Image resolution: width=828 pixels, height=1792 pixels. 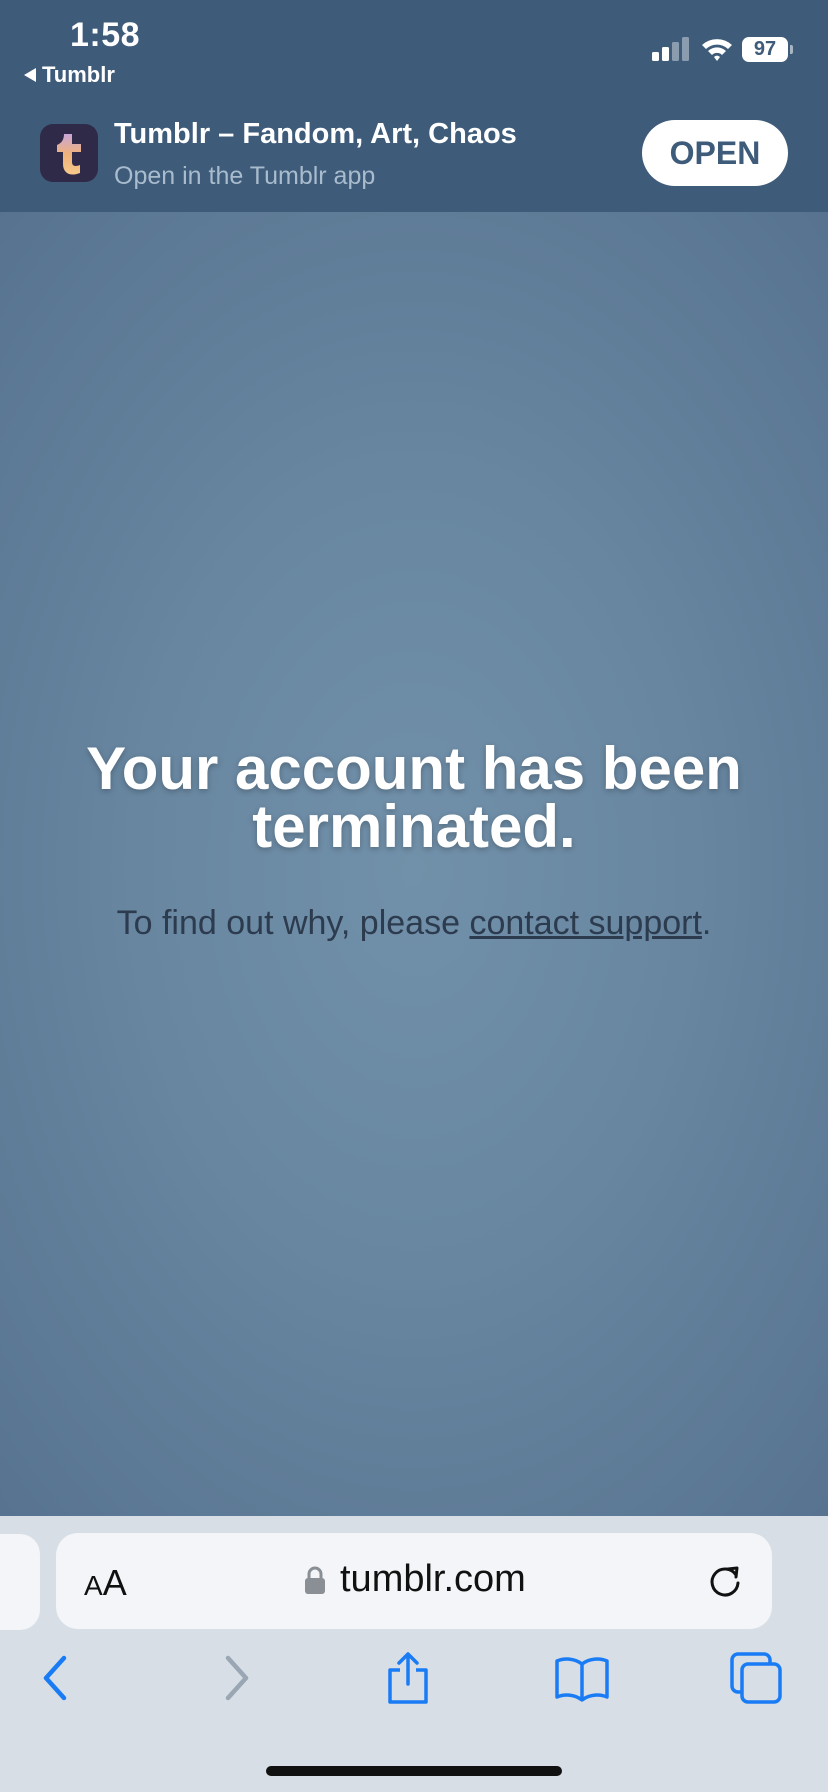 I want to click on home-indicator, so click(x=414, y=1771).